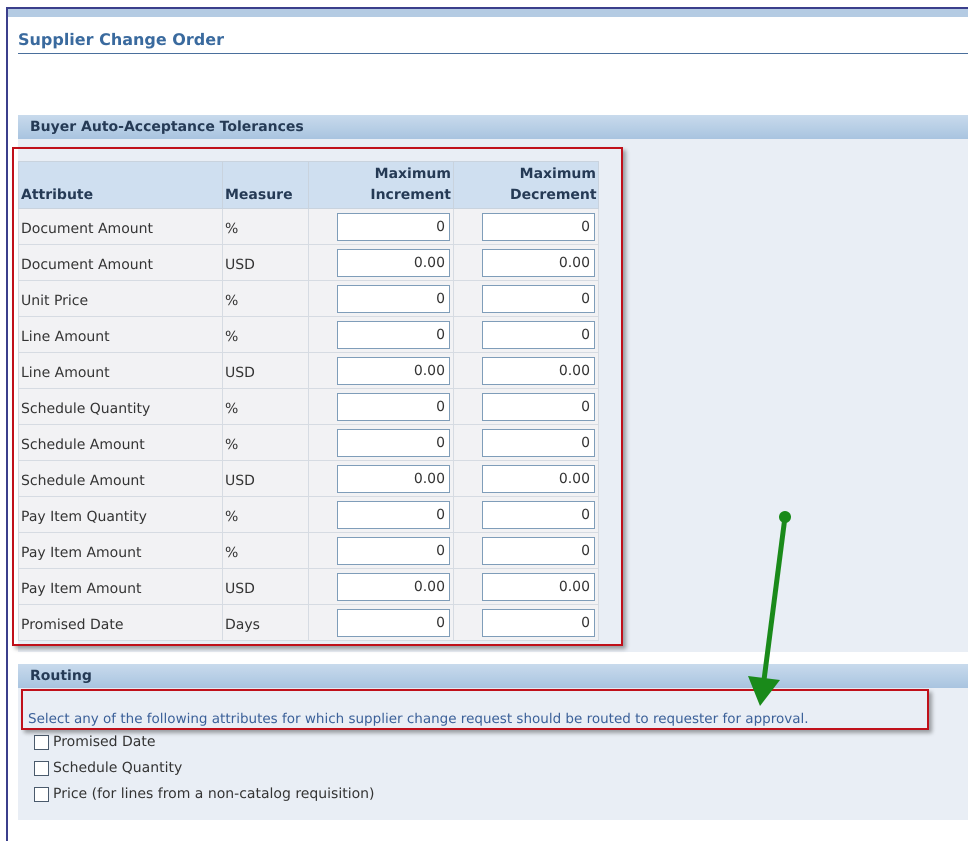  Describe the element at coordinates (553, 185) in the screenshot. I see `column-header: Maximum Decrement` at that location.